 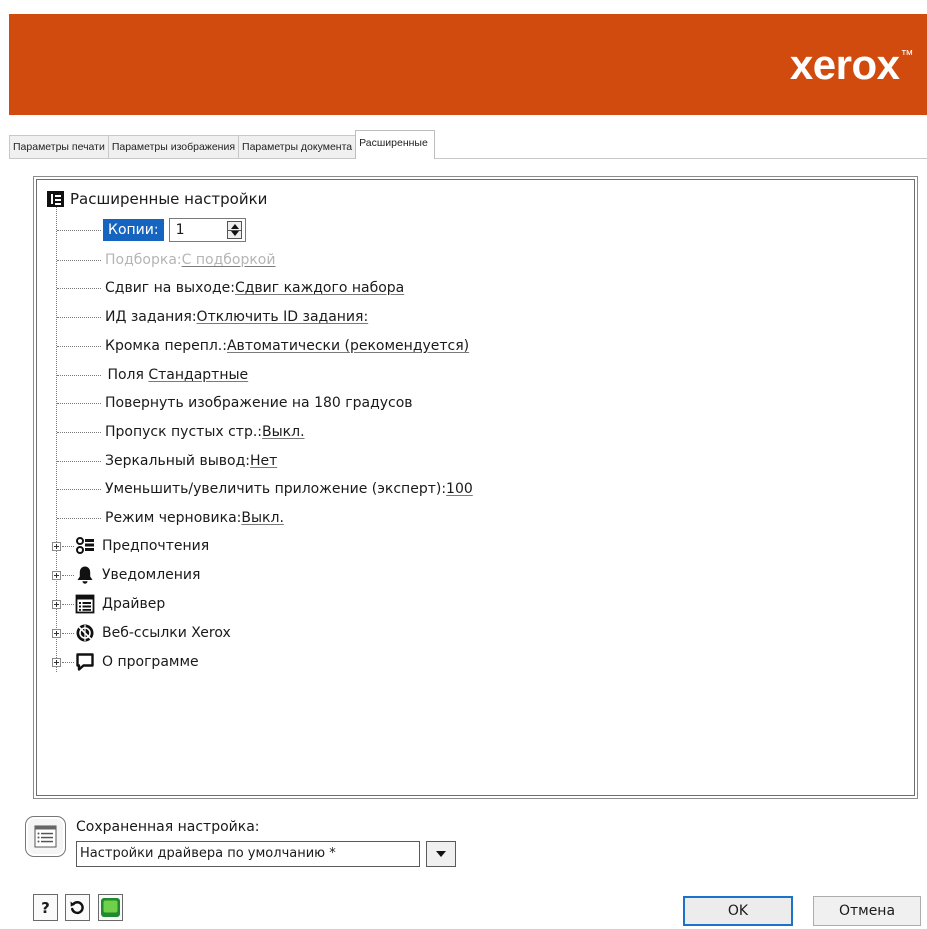 What do you see at coordinates (85, 604) in the screenshot?
I see `driver-icon` at bounding box center [85, 604].